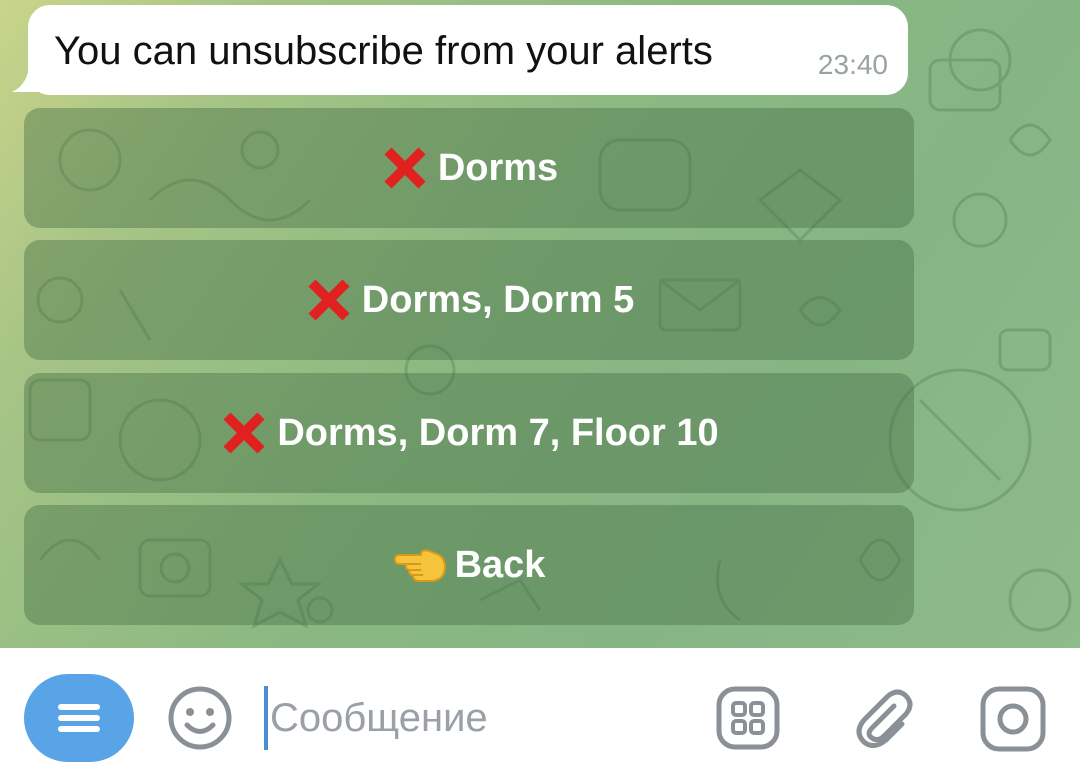 The height and width of the screenshot is (780, 1080). I want to click on emoji-icon, so click(200, 718).